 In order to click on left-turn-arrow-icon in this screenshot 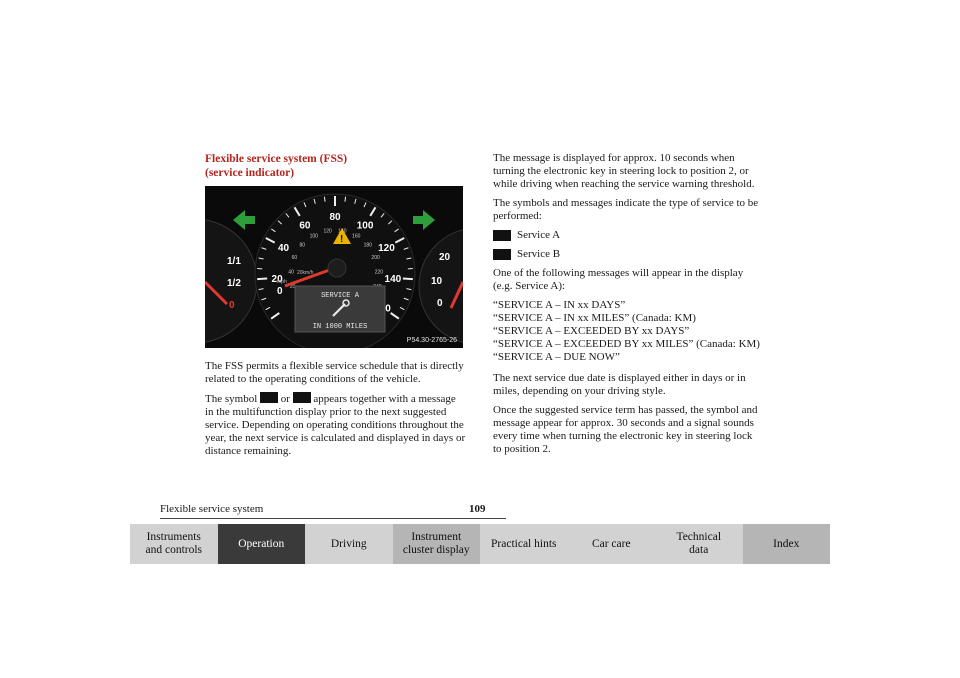, I will do `click(244, 220)`.